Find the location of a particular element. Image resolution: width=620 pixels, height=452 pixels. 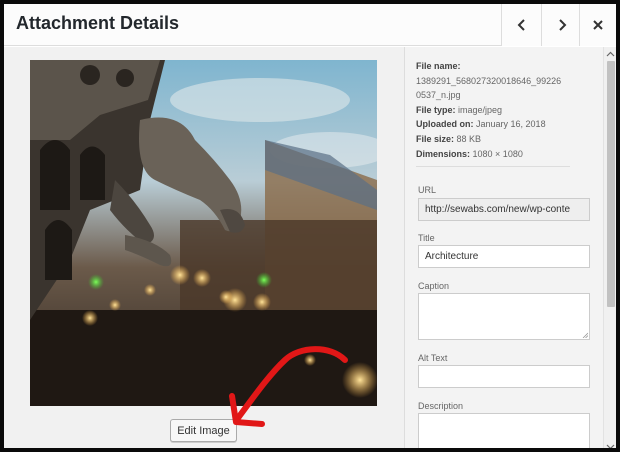

sidebar-scrollbar is located at coordinates (609, 249).